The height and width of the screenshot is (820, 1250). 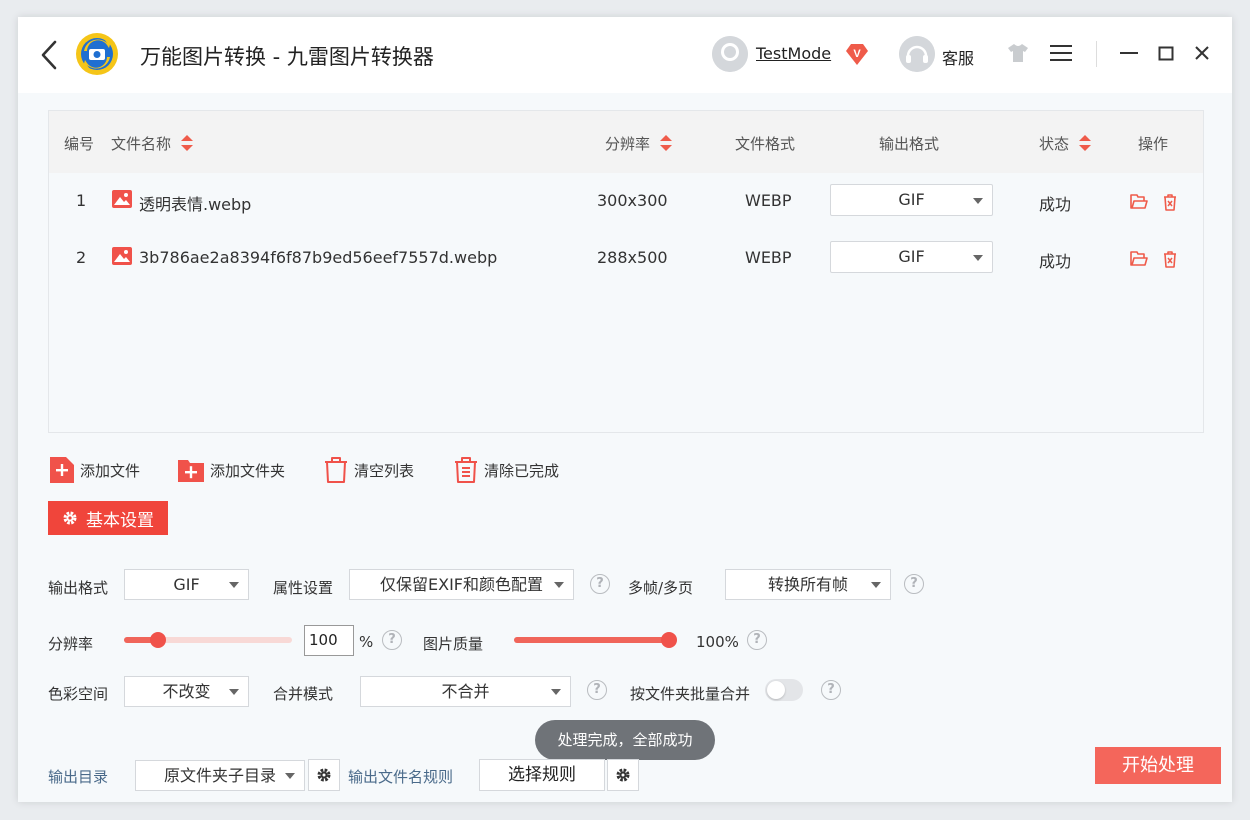 I want to click on clear-done-button: 清除已完成, so click(x=506, y=470).